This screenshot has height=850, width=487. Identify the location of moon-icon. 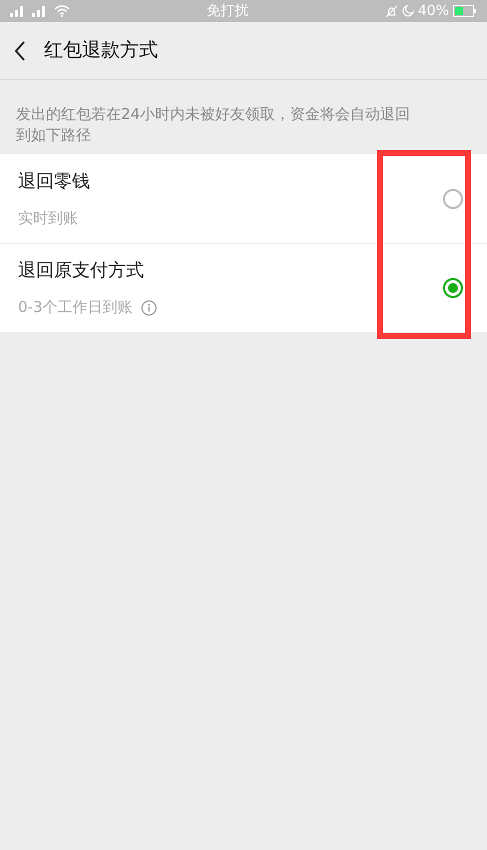
(408, 11).